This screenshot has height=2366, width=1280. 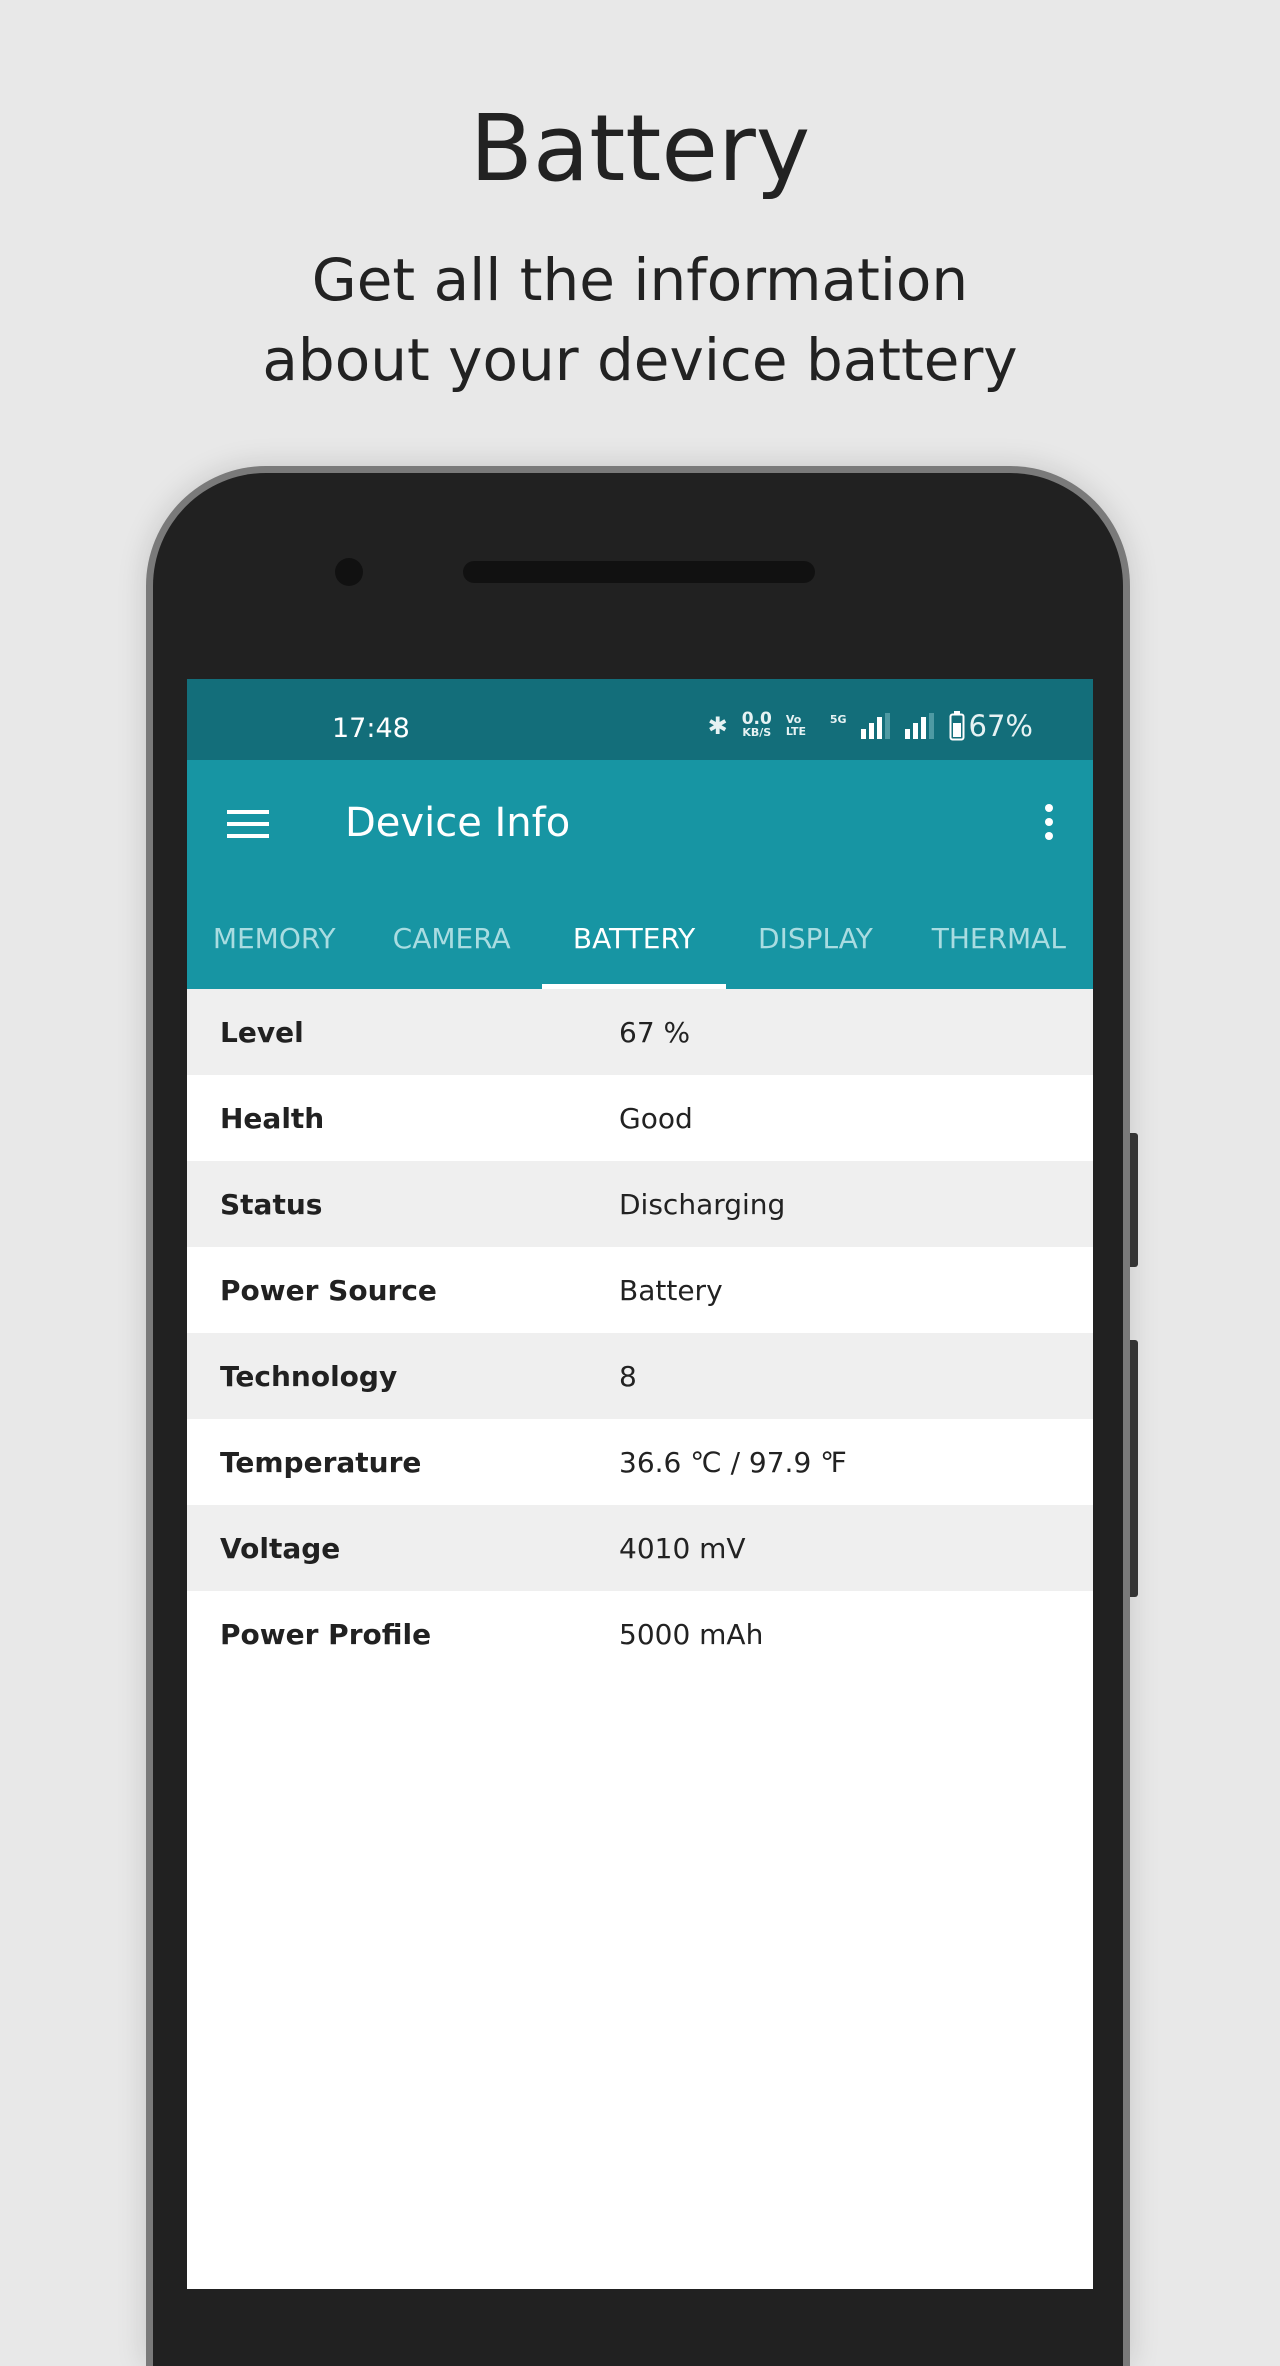 I want to click on tab-bar: MEMORY CAMERA BATTERY DISPLAY THERMAL, so click(x=640, y=938).